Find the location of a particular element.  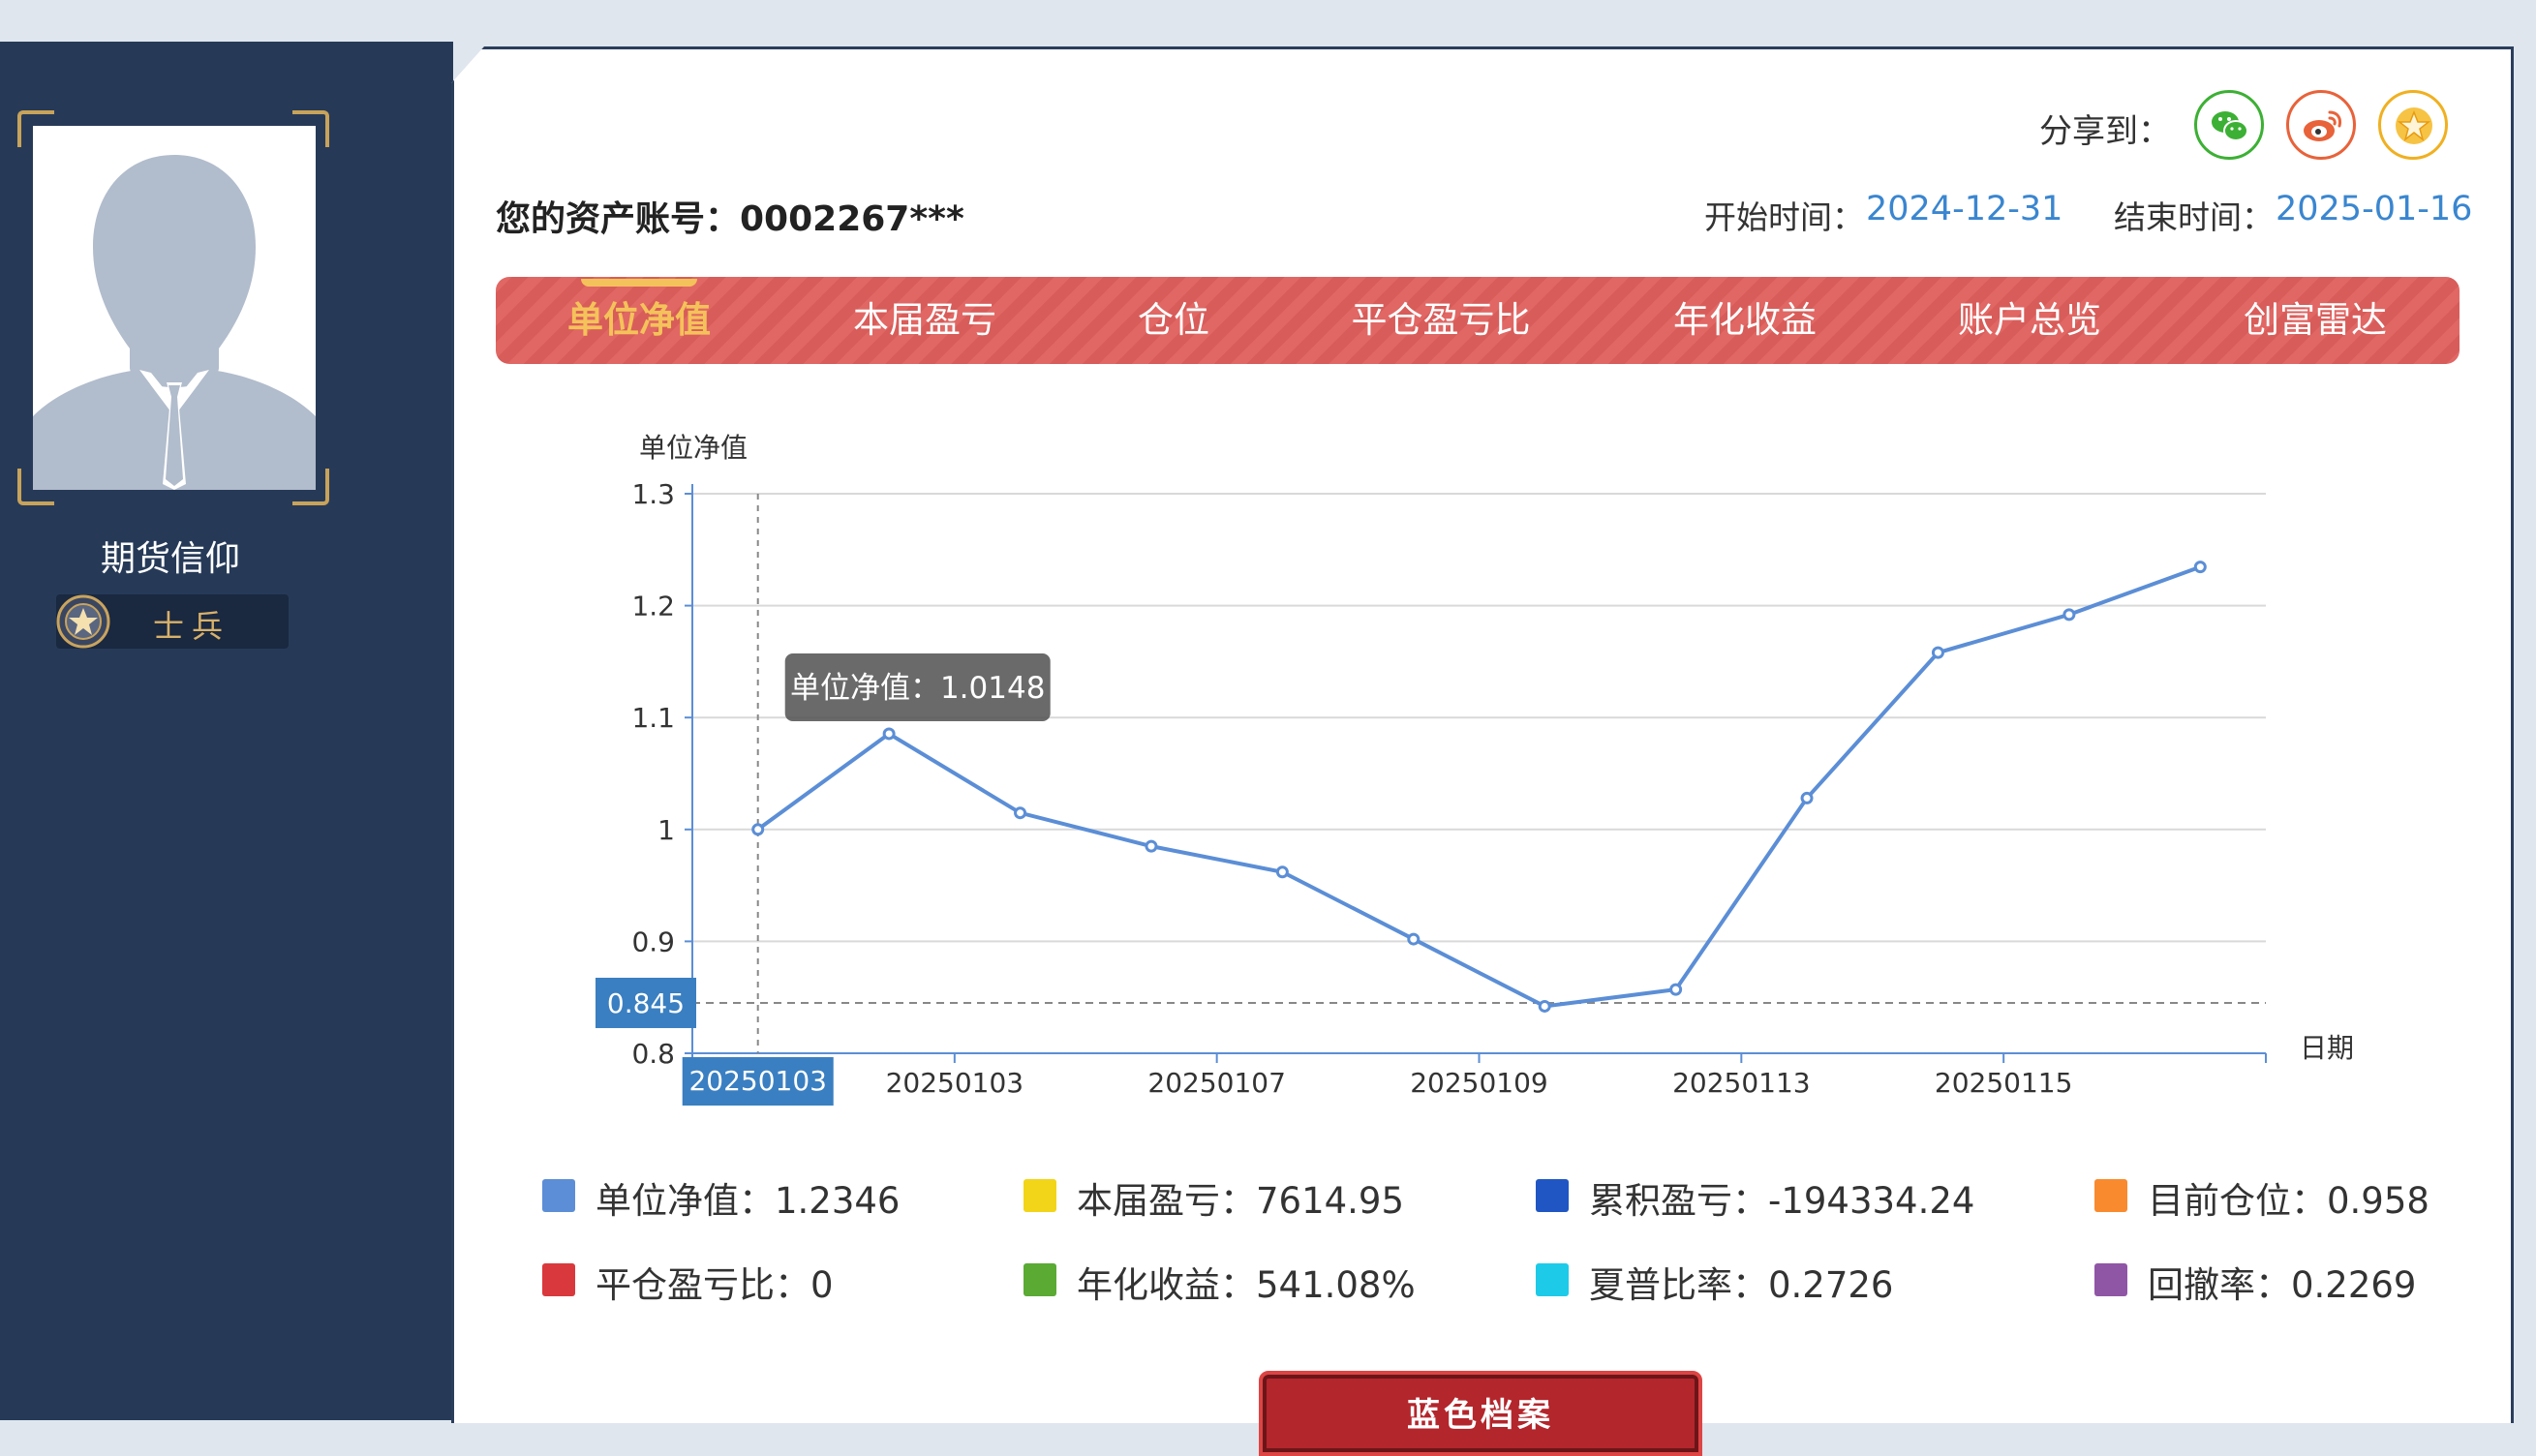

end-time-label: 结束时间： is located at coordinates (2194, 217).